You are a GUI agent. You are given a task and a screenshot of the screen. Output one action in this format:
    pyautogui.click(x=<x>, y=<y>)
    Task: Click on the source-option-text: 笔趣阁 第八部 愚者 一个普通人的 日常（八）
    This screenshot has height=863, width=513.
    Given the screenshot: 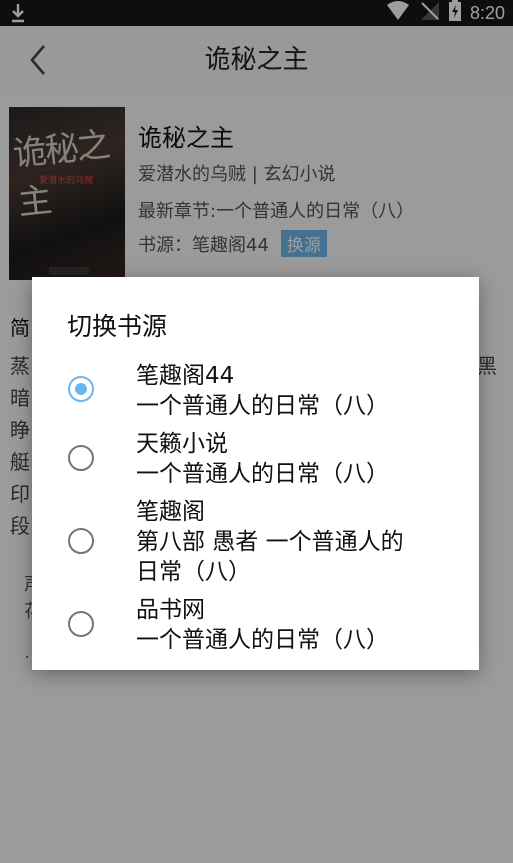 What is the action you would take?
    pyautogui.click(x=270, y=542)
    